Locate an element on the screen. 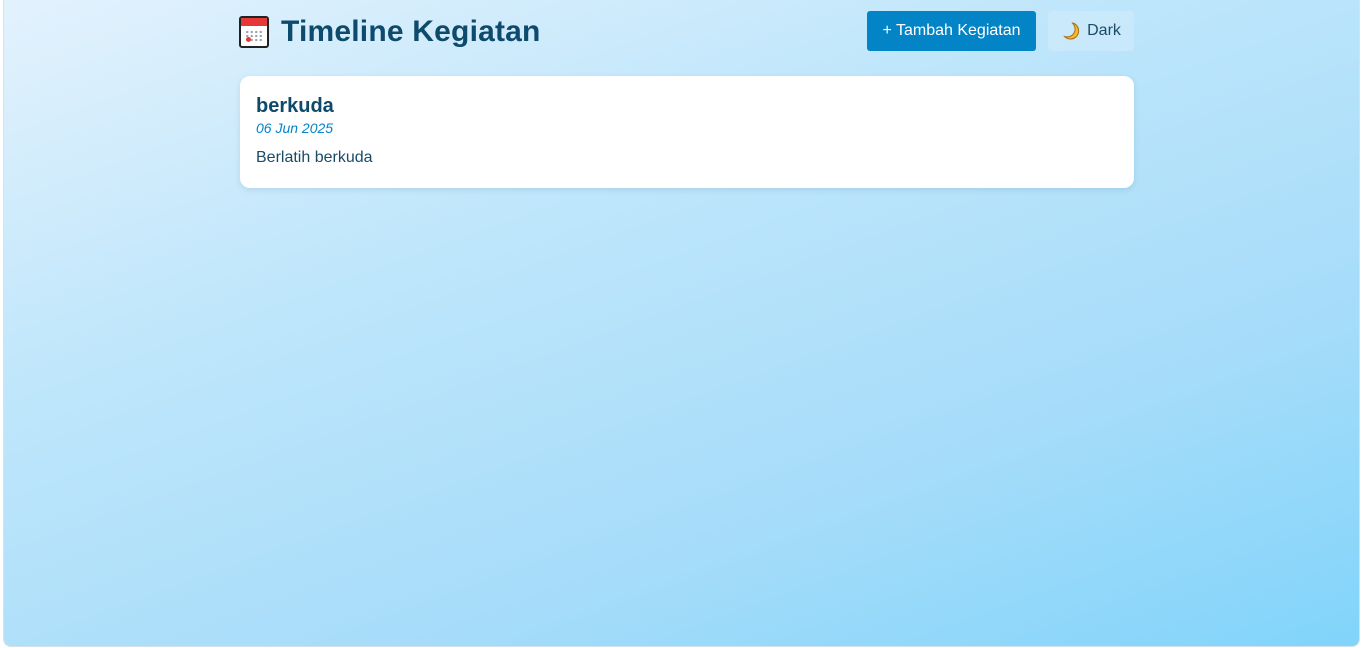  activity-date: 06 Jun 2025 is located at coordinates (295, 128).